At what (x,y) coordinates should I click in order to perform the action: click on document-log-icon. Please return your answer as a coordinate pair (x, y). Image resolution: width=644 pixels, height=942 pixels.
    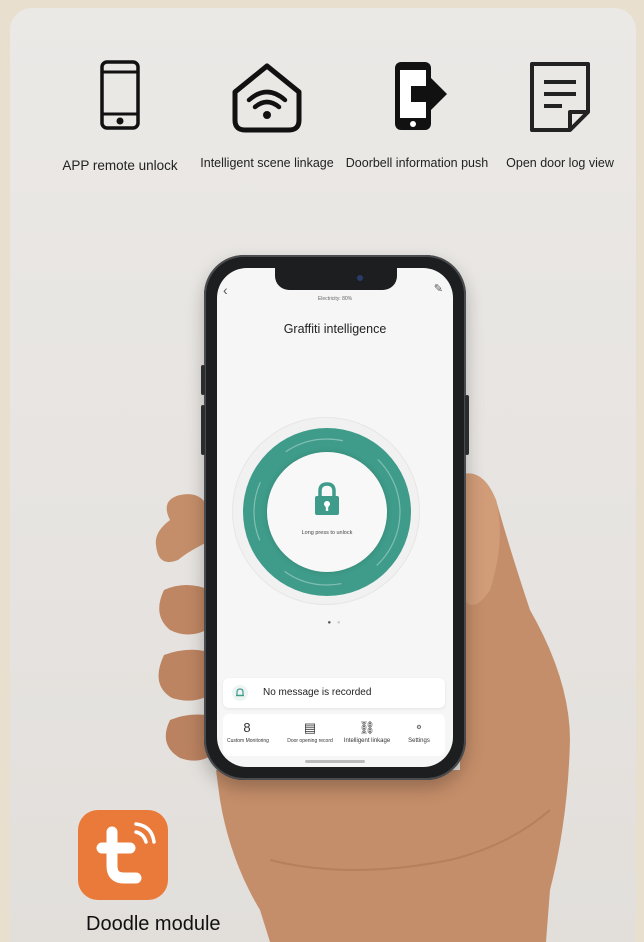
    Looking at the image, I should click on (560, 97).